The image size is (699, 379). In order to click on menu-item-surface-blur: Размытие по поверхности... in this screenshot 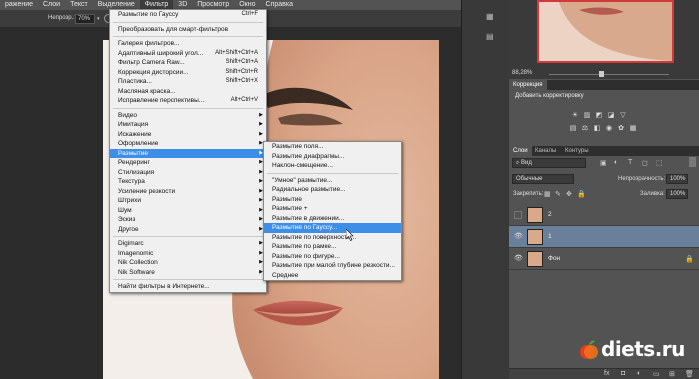, I will do `click(332, 238)`.